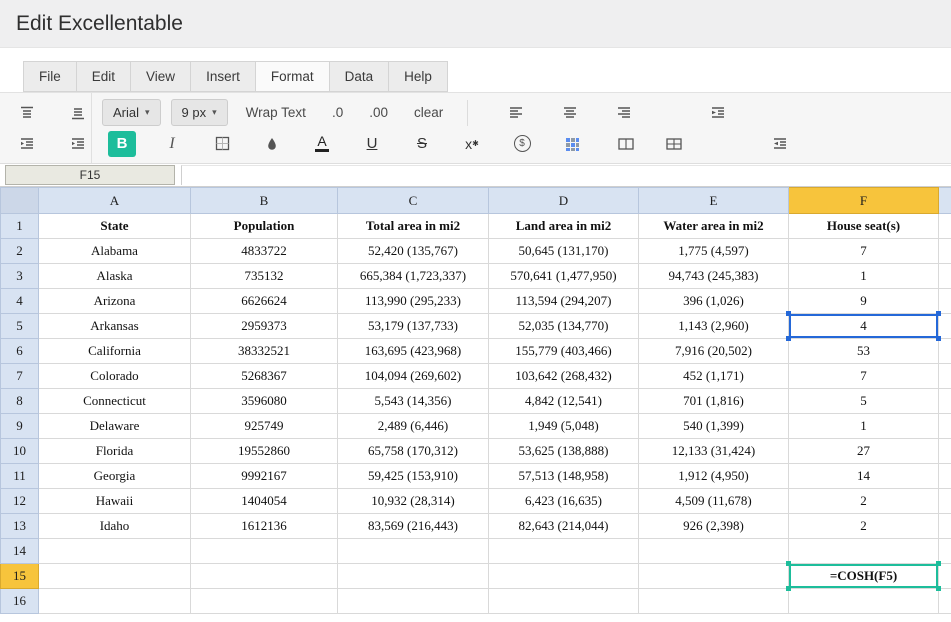 The height and width of the screenshot is (622, 951). I want to click on cell-B1: Population, so click(264, 226).